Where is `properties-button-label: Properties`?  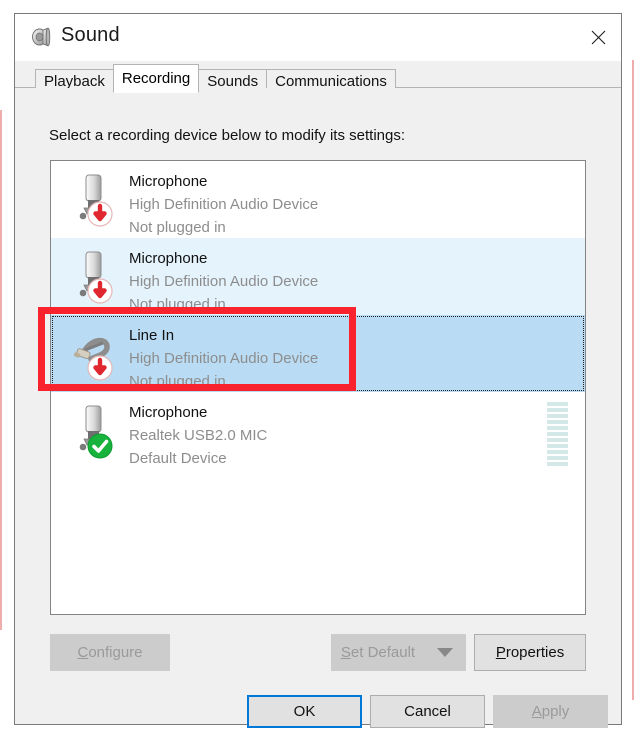 properties-button-label: Properties is located at coordinates (530, 652).